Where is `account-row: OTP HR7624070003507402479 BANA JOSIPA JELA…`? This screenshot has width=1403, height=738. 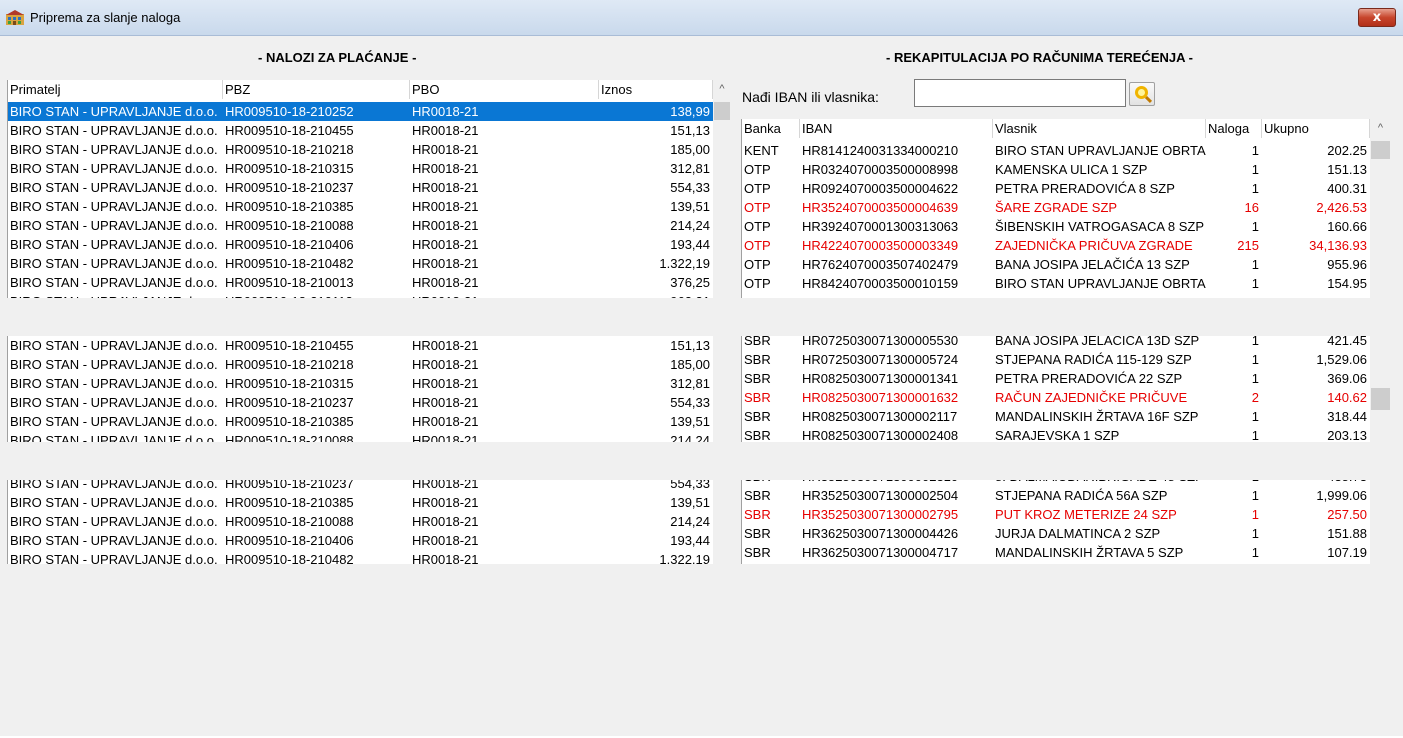 account-row: OTP HR7624070003507402479 BANA JOSIPA JELA… is located at coordinates (1056, 264).